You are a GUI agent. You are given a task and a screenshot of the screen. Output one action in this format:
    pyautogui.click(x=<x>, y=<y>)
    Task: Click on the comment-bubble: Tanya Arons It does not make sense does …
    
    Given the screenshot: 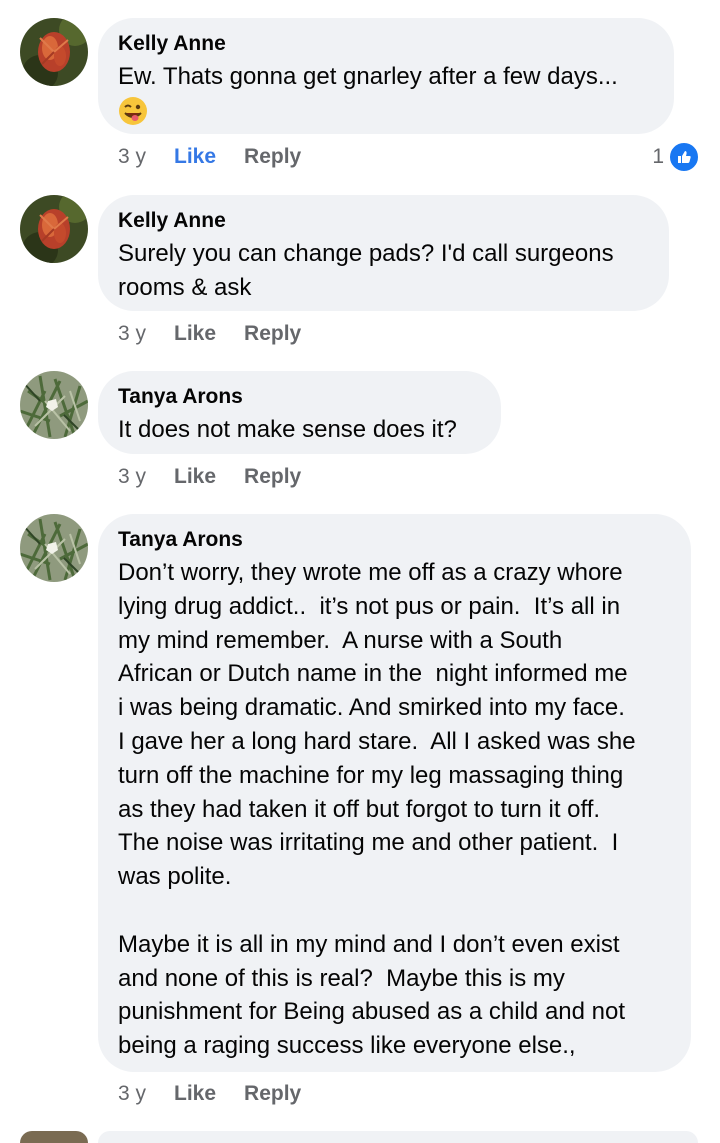 What is the action you would take?
    pyautogui.click(x=299, y=412)
    